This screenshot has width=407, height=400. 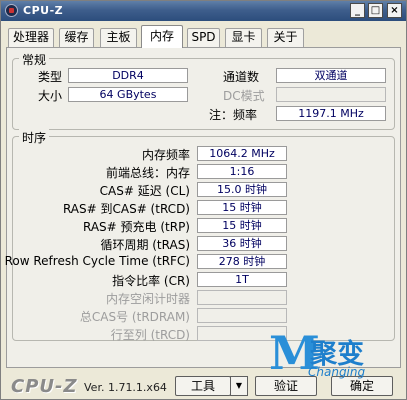 I want to click on close-button: ×, so click(x=394, y=10).